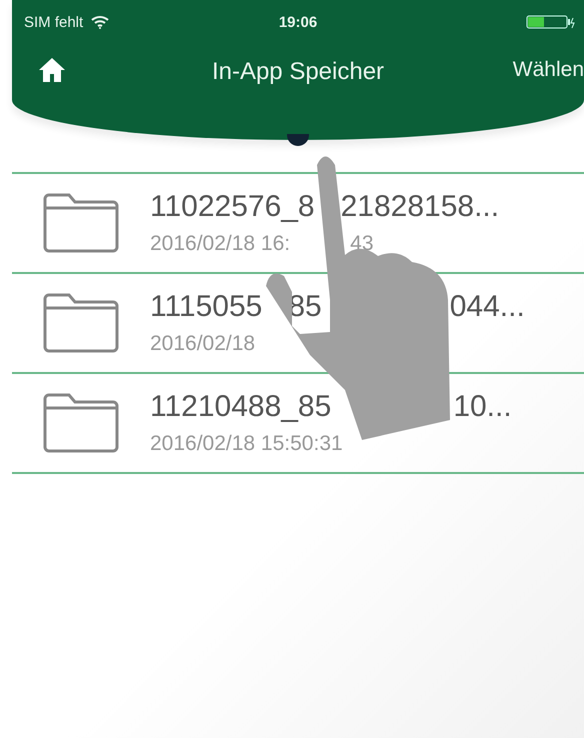 This screenshot has width=584, height=738. I want to click on pull-handle, so click(298, 140).